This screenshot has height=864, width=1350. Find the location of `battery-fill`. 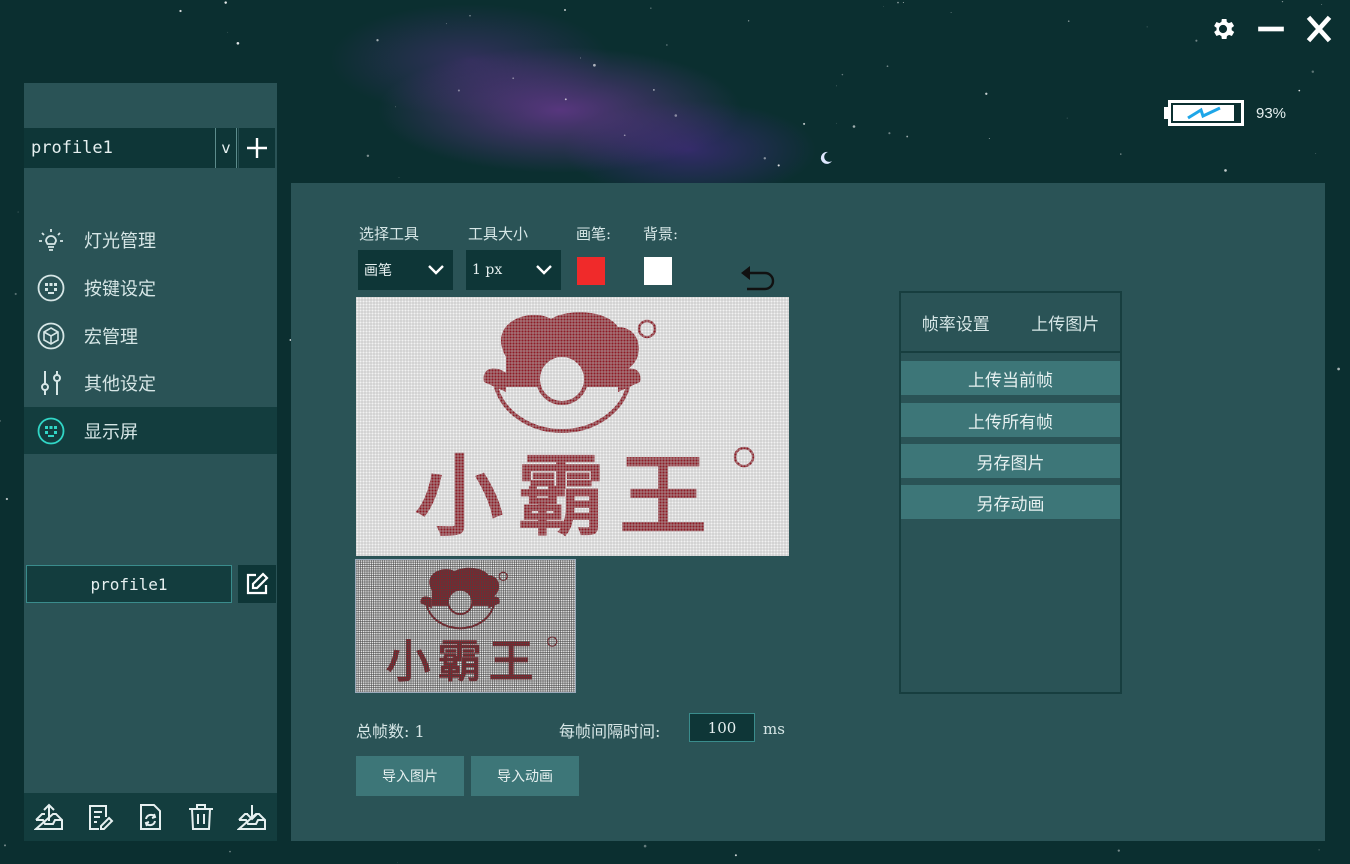

battery-fill is located at coordinates (1204, 113).